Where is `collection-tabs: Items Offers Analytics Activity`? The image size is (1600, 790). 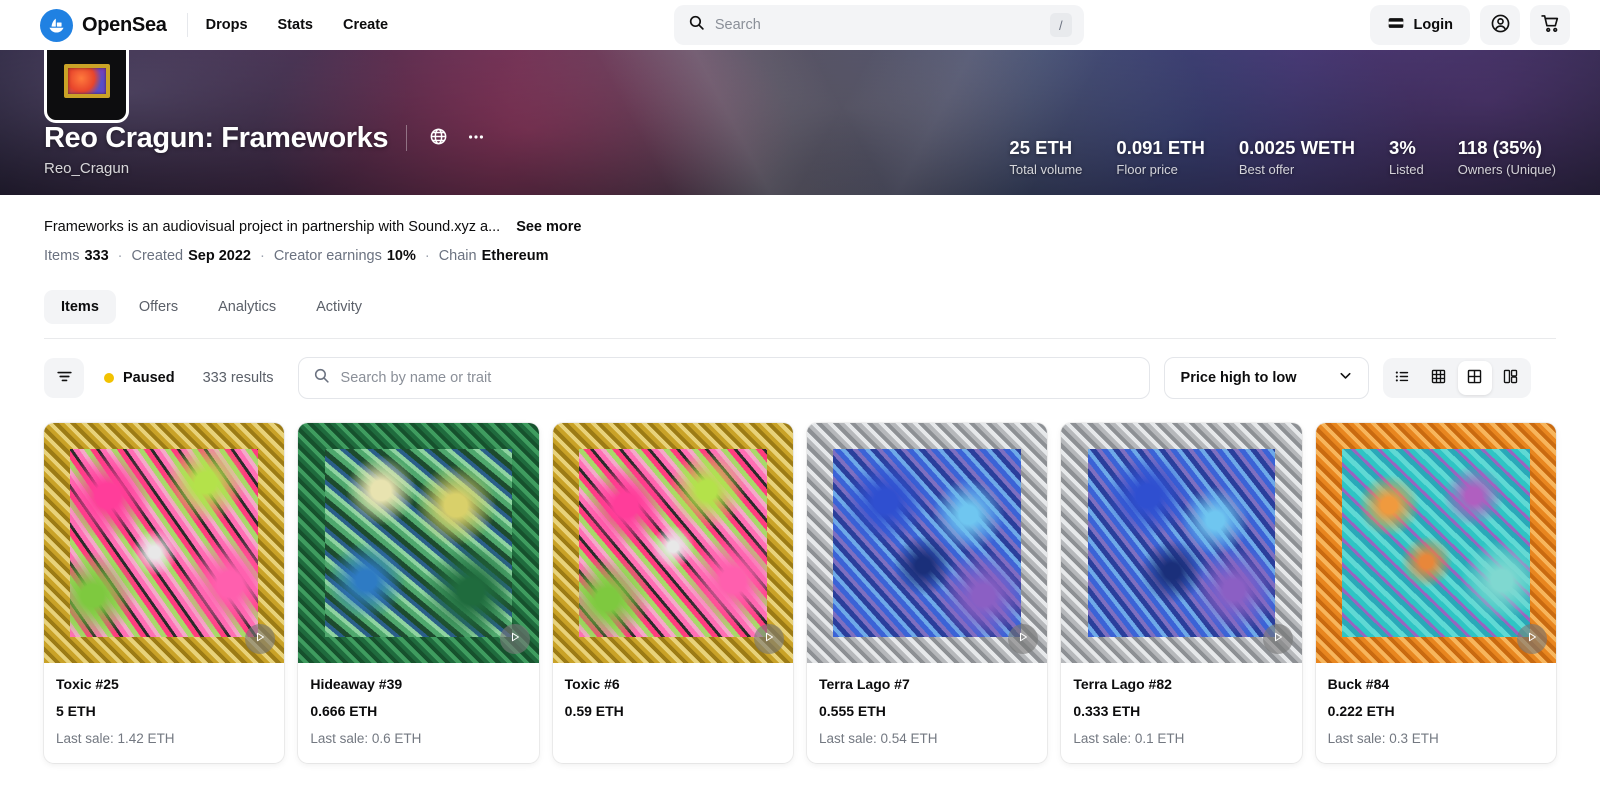 collection-tabs: Items Offers Analytics Activity is located at coordinates (800, 294).